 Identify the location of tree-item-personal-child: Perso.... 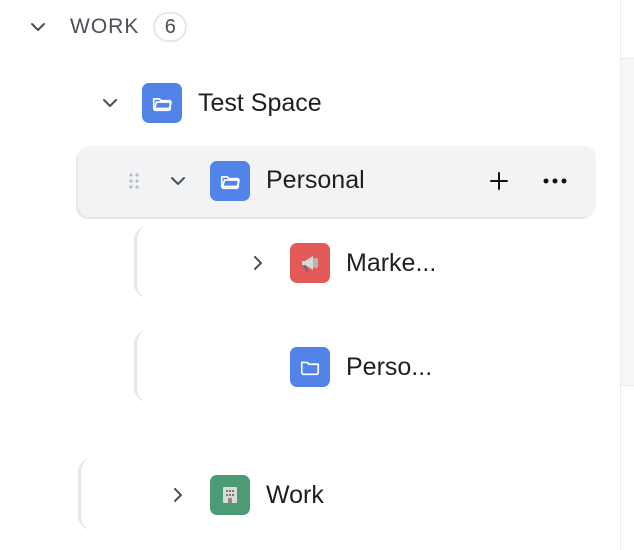
(361, 367).